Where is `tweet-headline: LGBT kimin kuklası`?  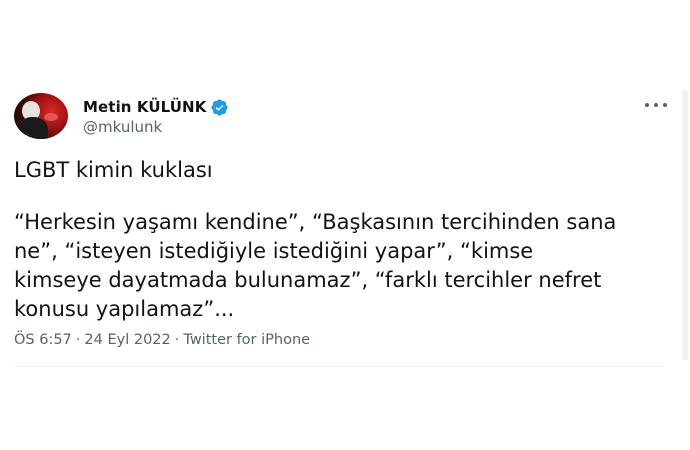 tweet-headline: LGBT kimin kuklası is located at coordinates (113, 170).